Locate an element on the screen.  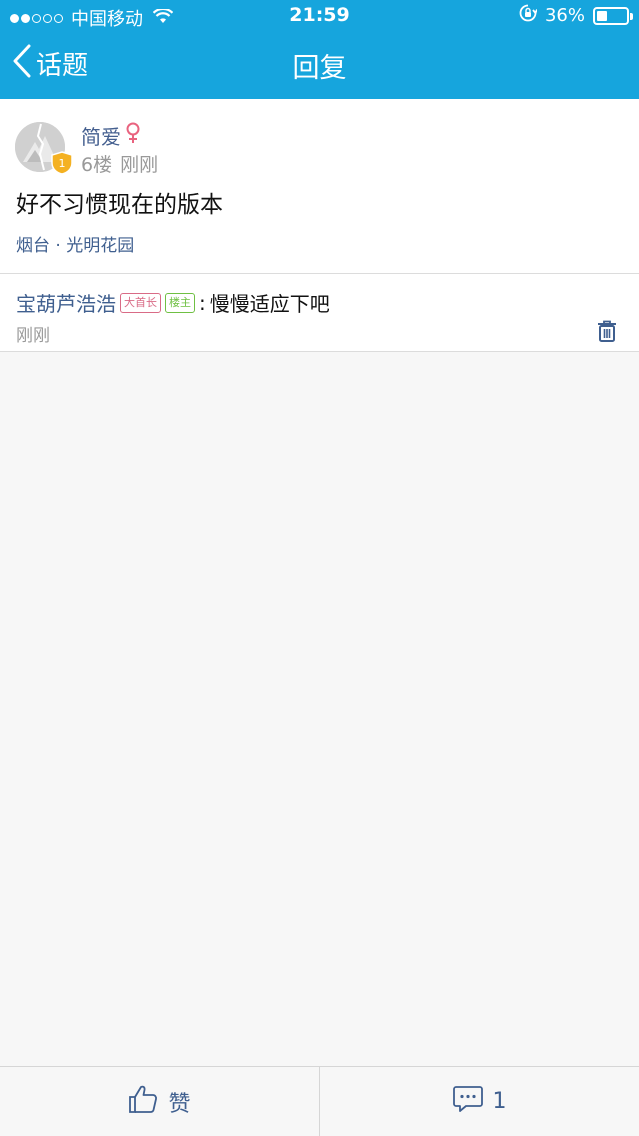
comment-button: 1 is located at coordinates (479, 1101).